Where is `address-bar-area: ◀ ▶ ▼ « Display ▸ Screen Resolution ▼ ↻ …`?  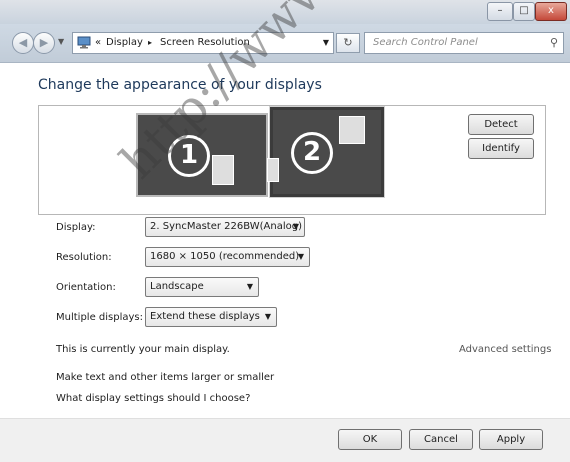 address-bar-area: ◀ ▶ ▼ « Display ▸ Screen Resolution ▼ ↻ … is located at coordinates (285, 43).